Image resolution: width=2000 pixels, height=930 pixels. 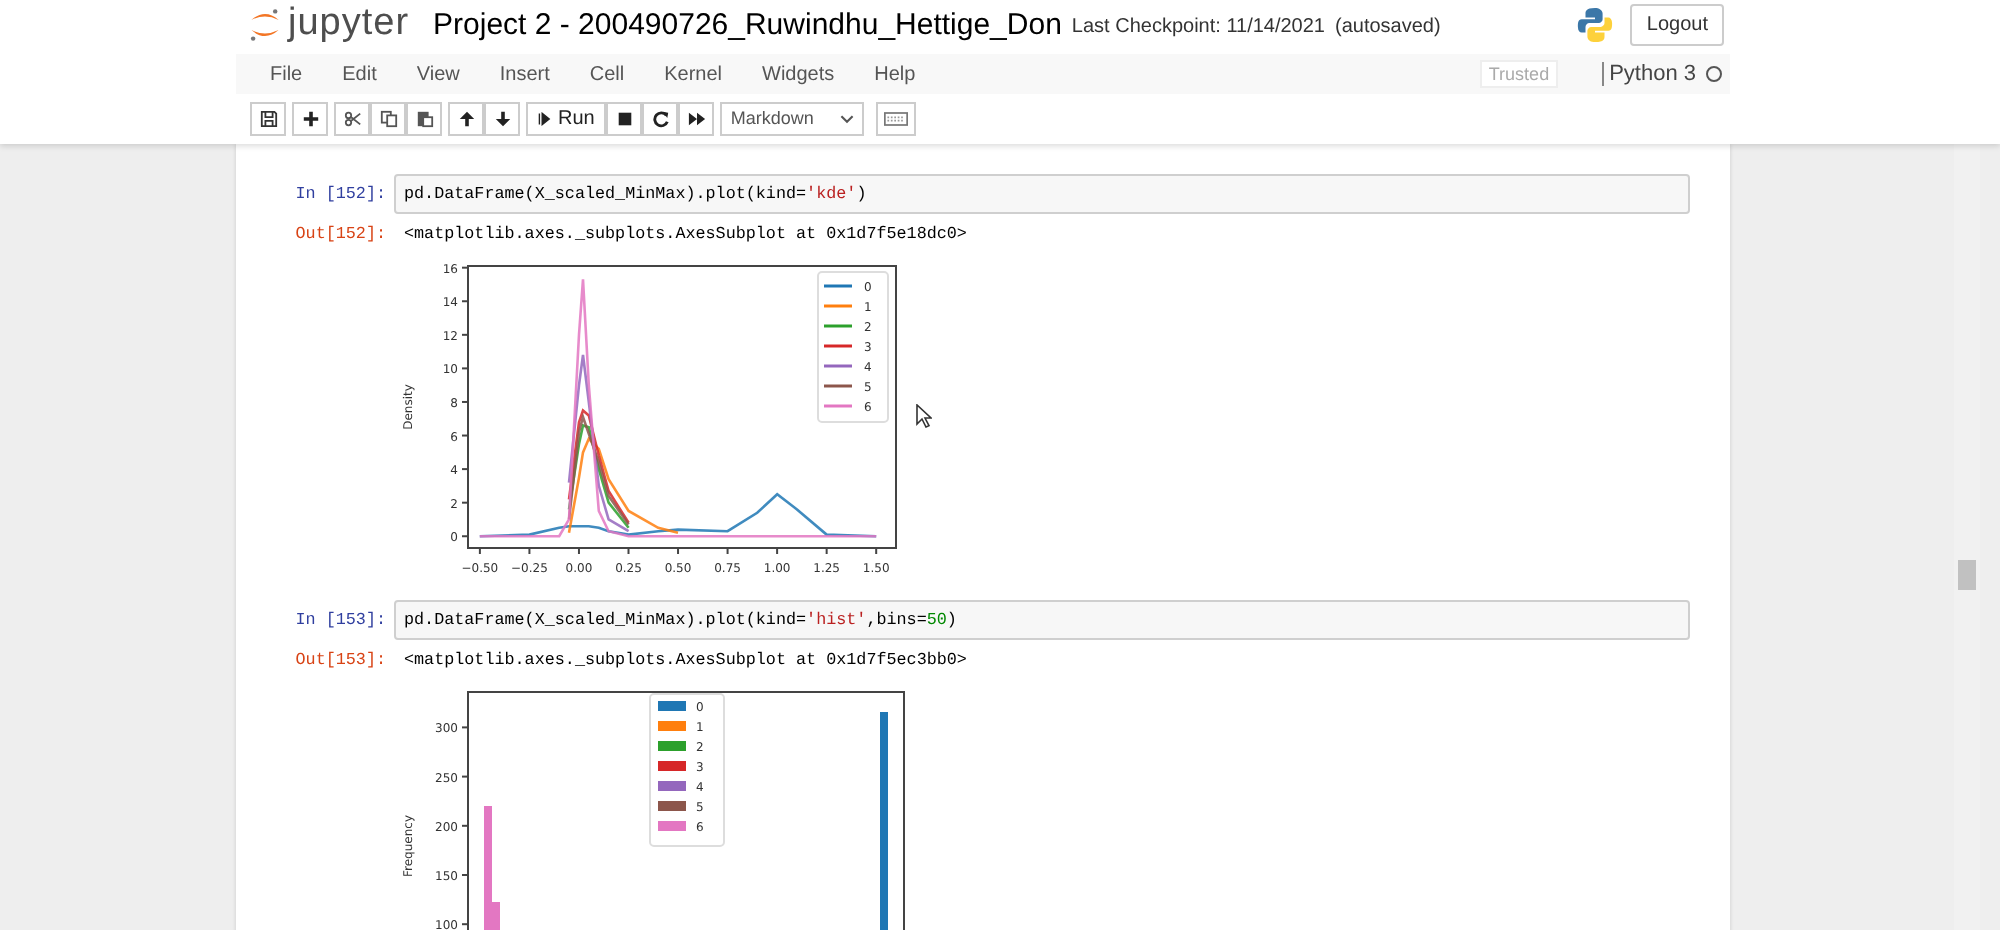 I want to click on run-button: Run, so click(x=566, y=118).